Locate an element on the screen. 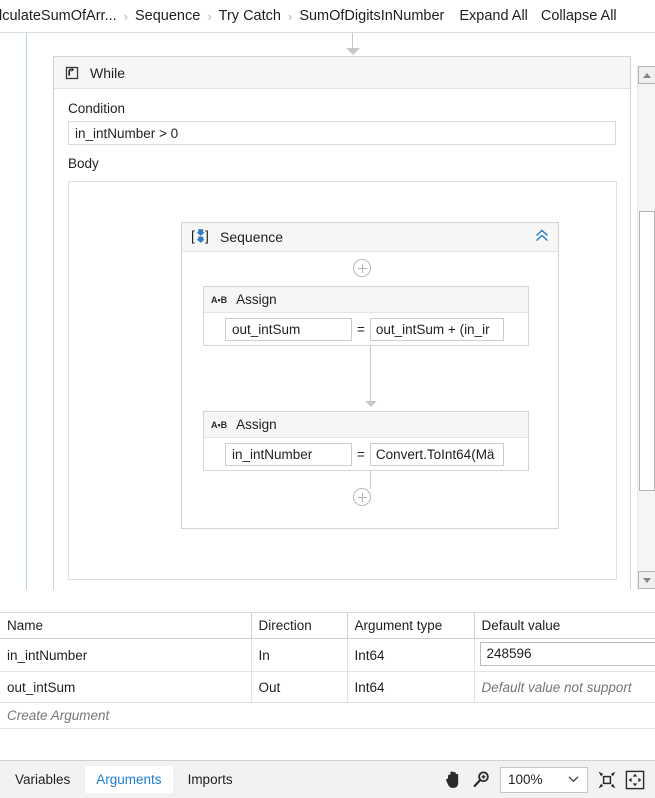 The height and width of the screenshot is (798, 655). sequence-activity-header: [ ] Sequence is located at coordinates (370, 237).